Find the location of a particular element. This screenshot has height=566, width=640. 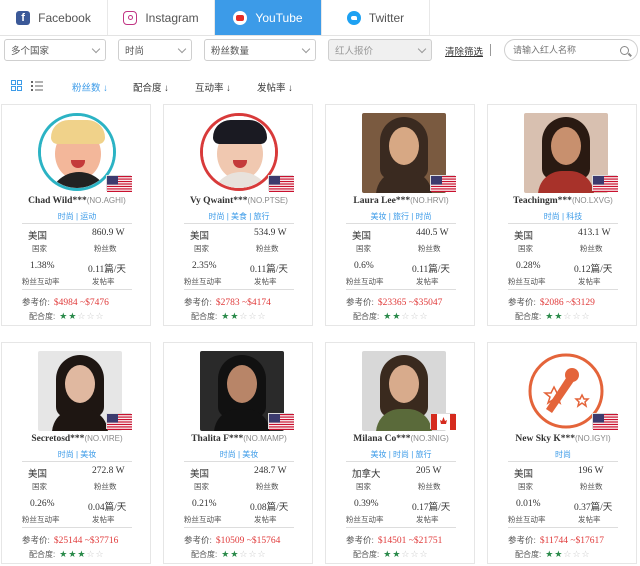

tab-twitter: Twitter is located at coordinates (376, 17).